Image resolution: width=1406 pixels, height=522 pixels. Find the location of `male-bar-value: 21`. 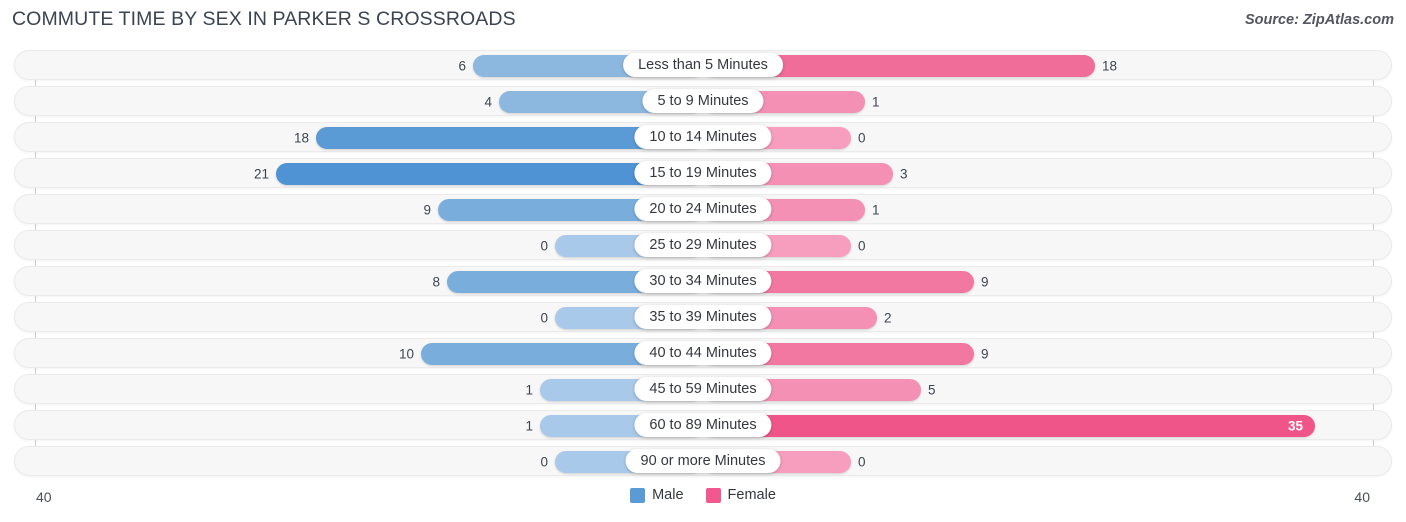

male-bar-value: 21 is located at coordinates (261, 174).